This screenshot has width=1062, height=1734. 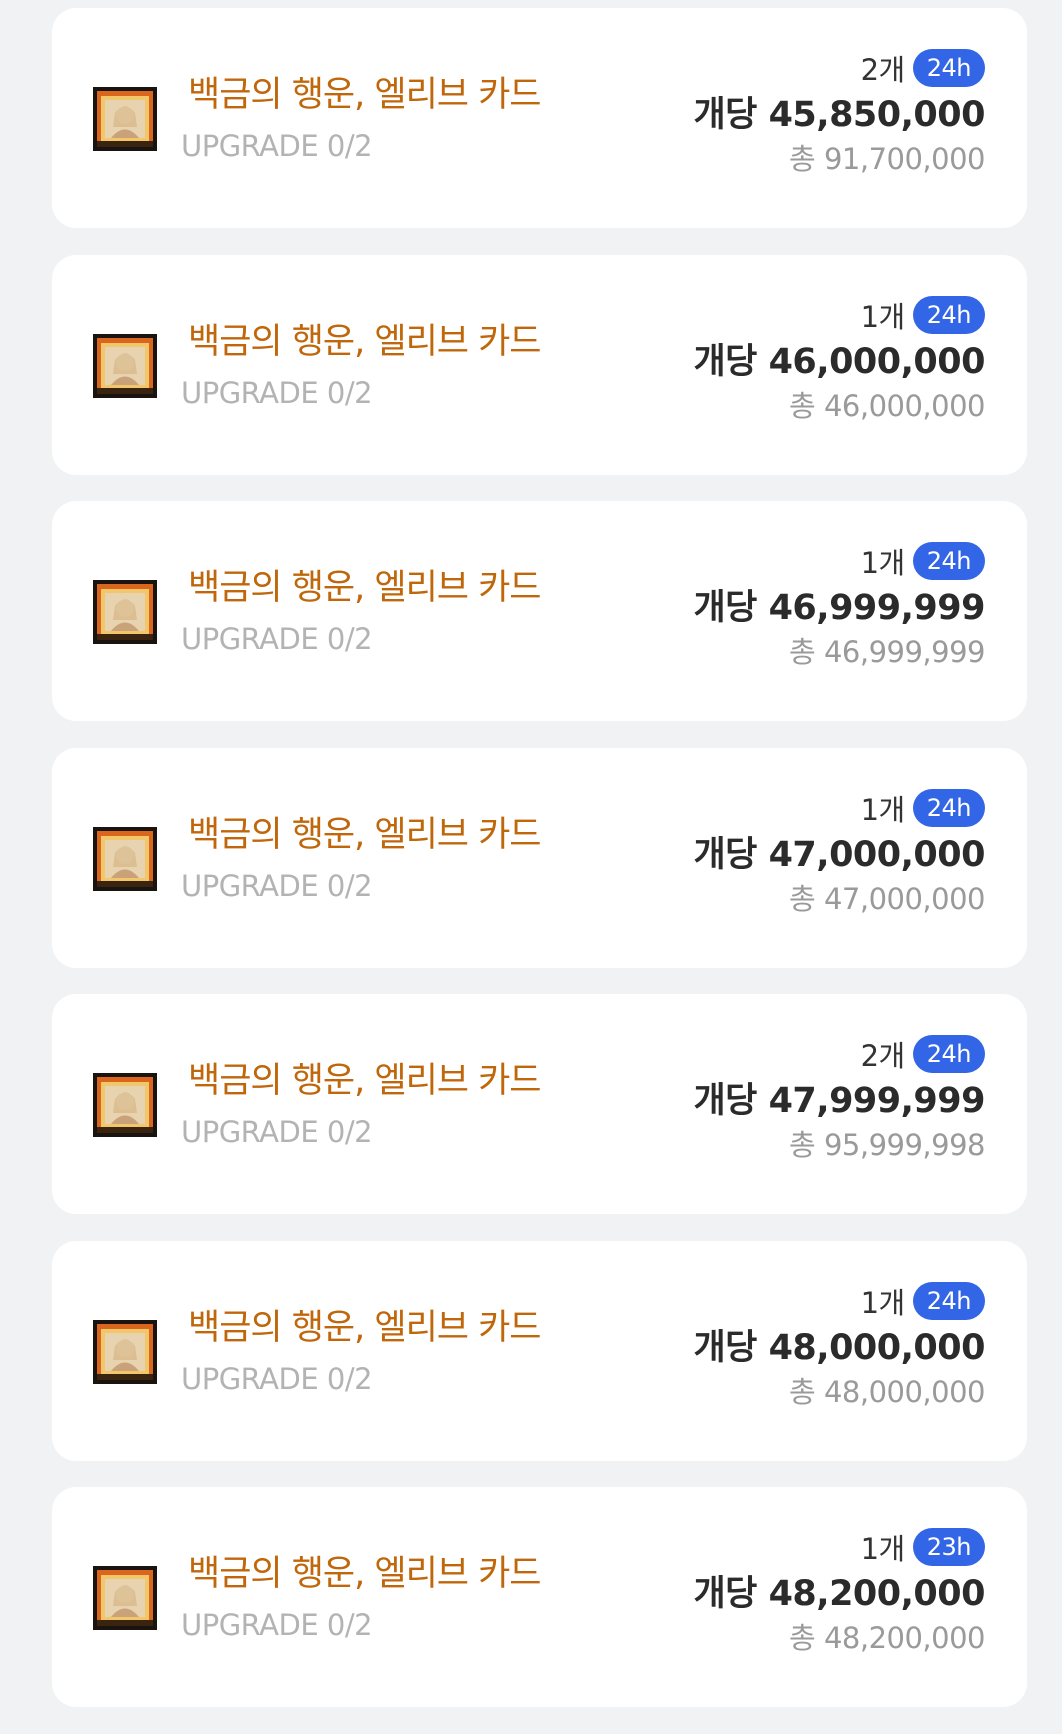 I want to click on price-block: 2개 24h 개당 47,999,999 총 95,999,998, so click(x=839, y=1098).